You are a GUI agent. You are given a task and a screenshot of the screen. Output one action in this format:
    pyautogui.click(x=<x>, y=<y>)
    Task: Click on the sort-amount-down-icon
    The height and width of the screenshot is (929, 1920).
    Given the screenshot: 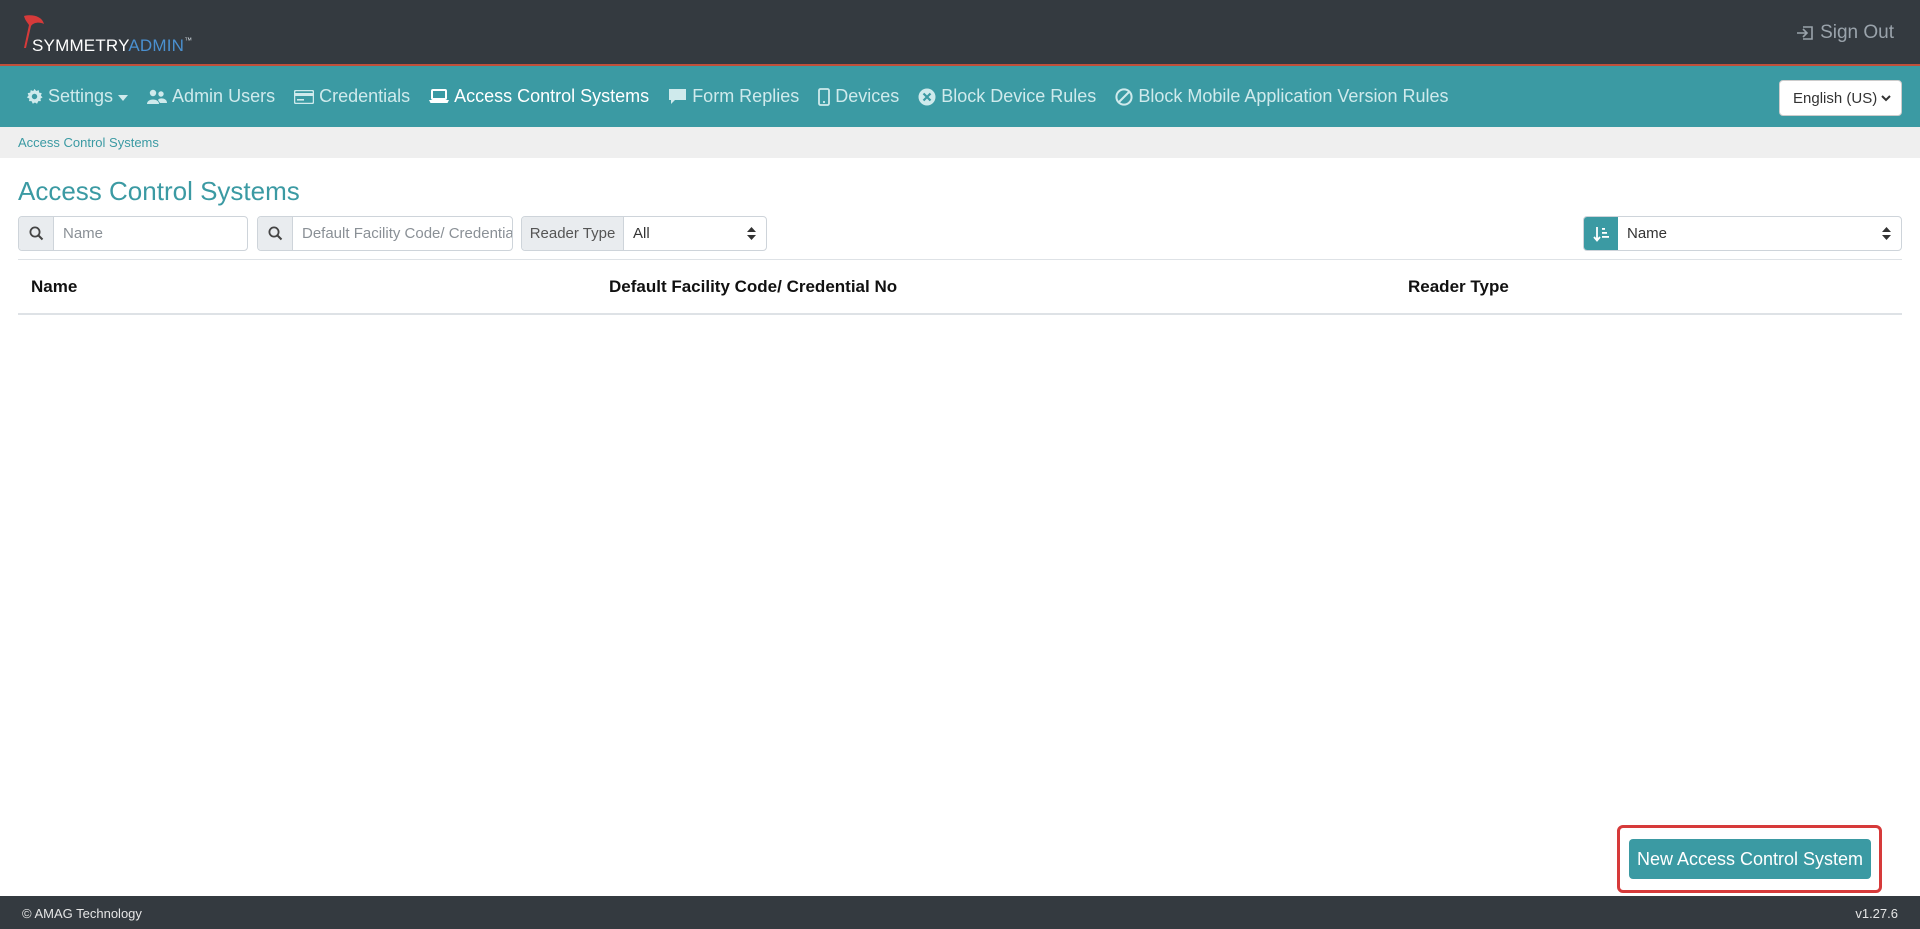 What is the action you would take?
    pyautogui.click(x=1600, y=234)
    